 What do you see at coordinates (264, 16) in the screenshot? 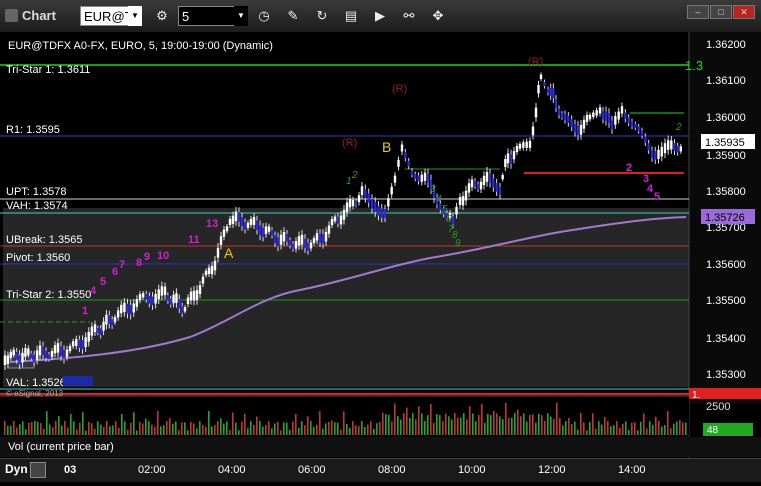
I see `clock-icon: ◷` at bounding box center [264, 16].